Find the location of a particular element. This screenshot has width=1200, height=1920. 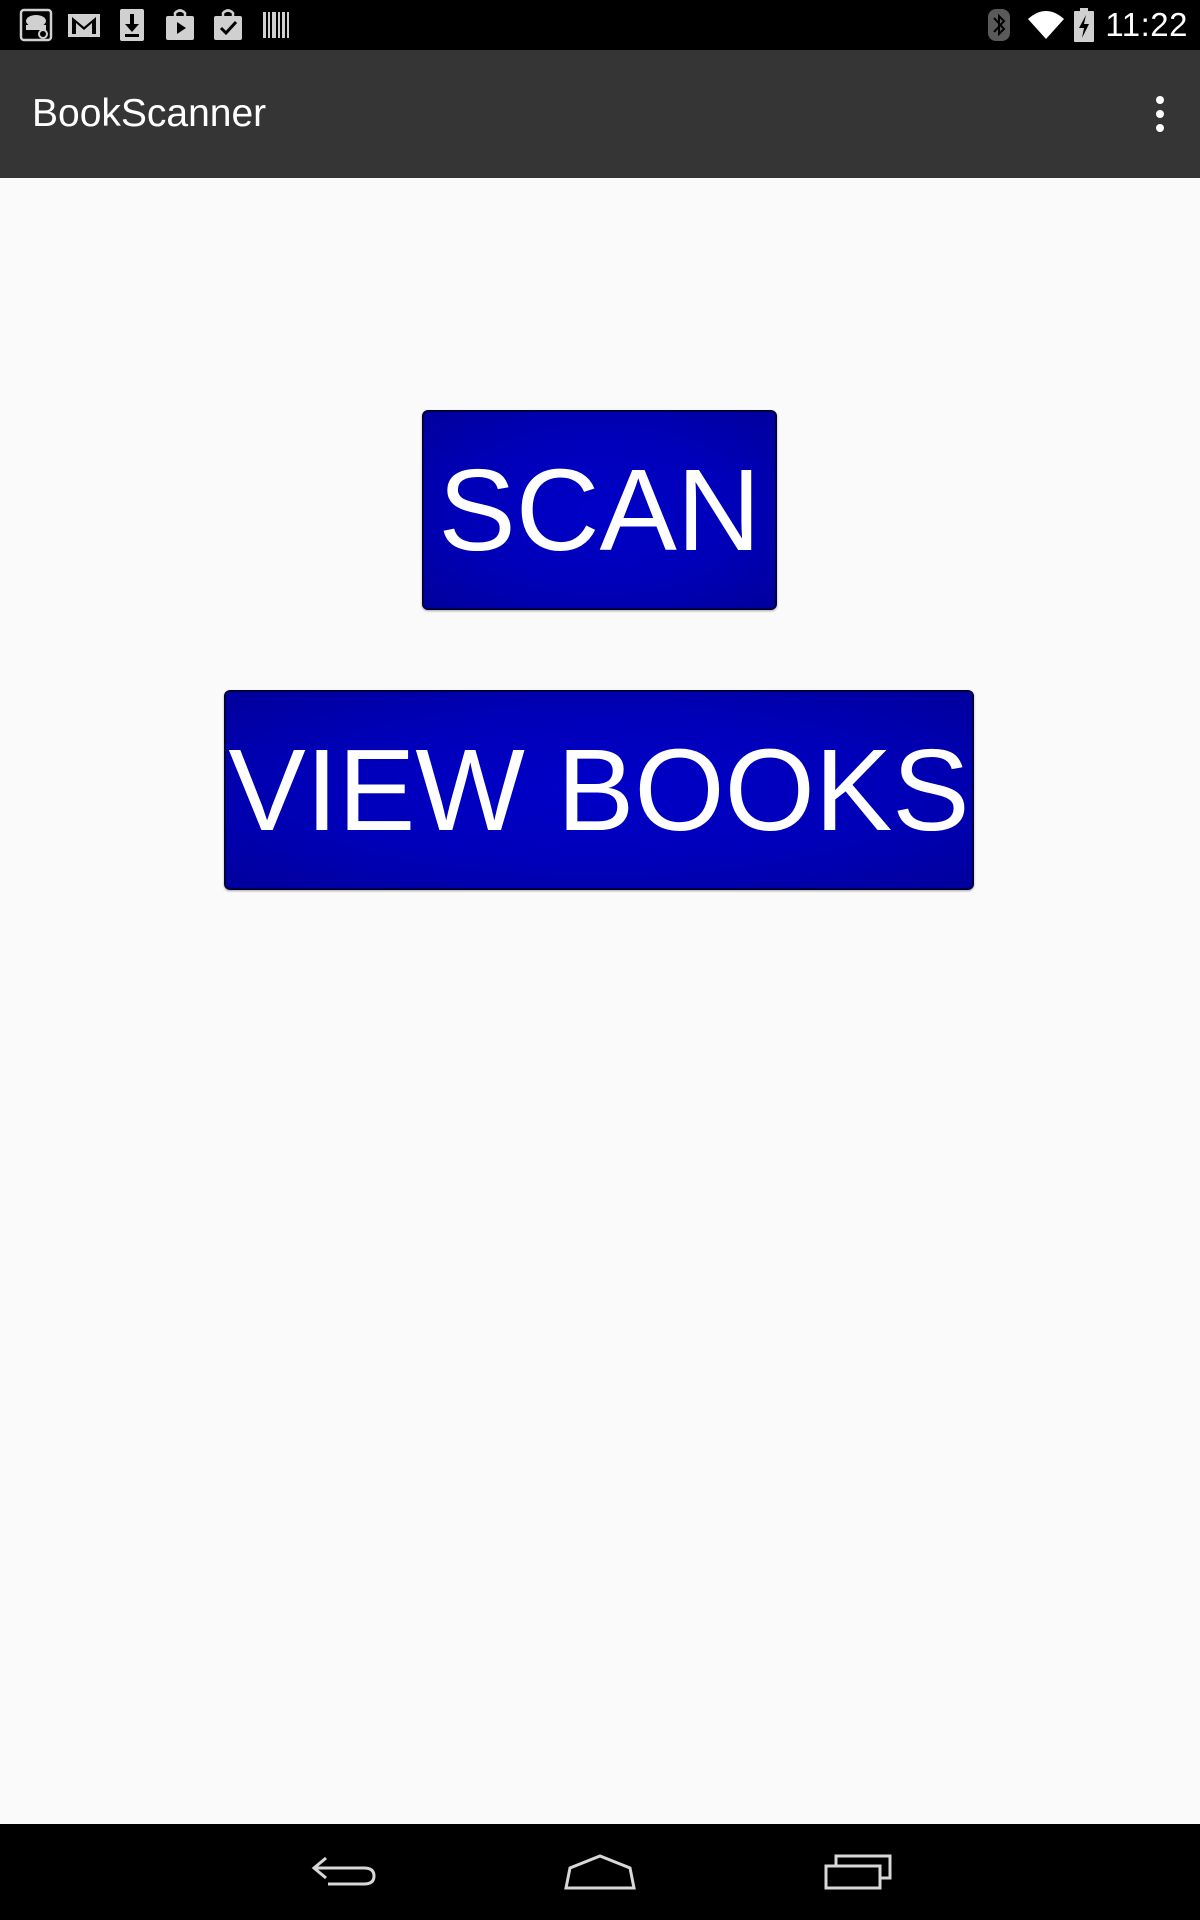

gmail-icon is located at coordinates (84, 25).